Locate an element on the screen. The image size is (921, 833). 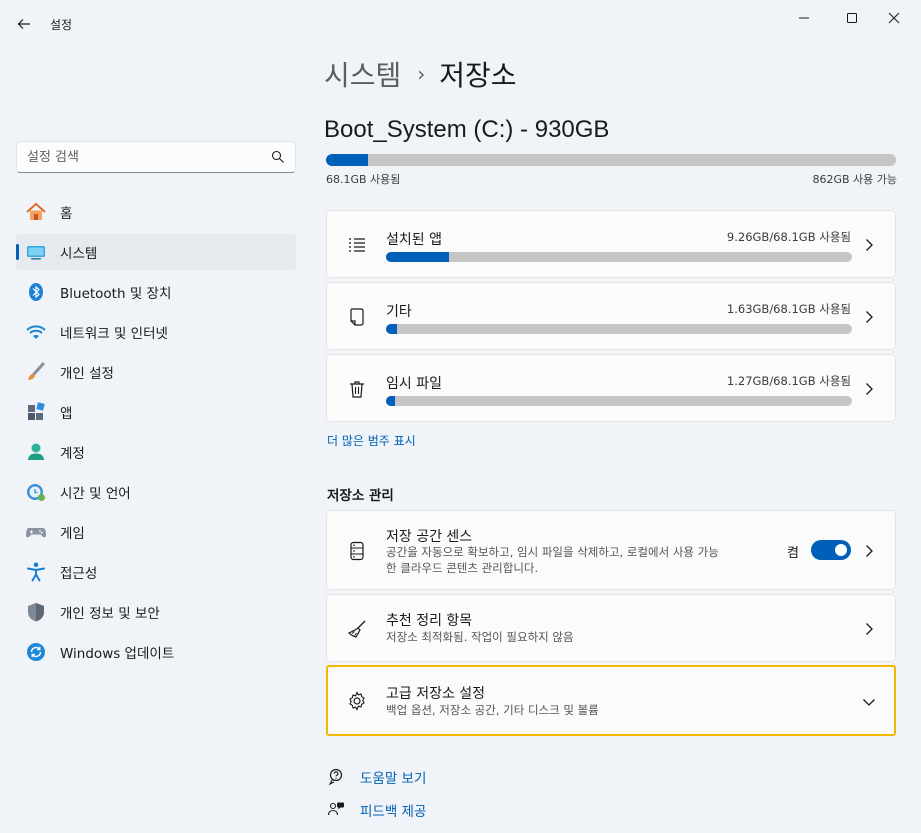
gear-icon is located at coordinates (357, 701).